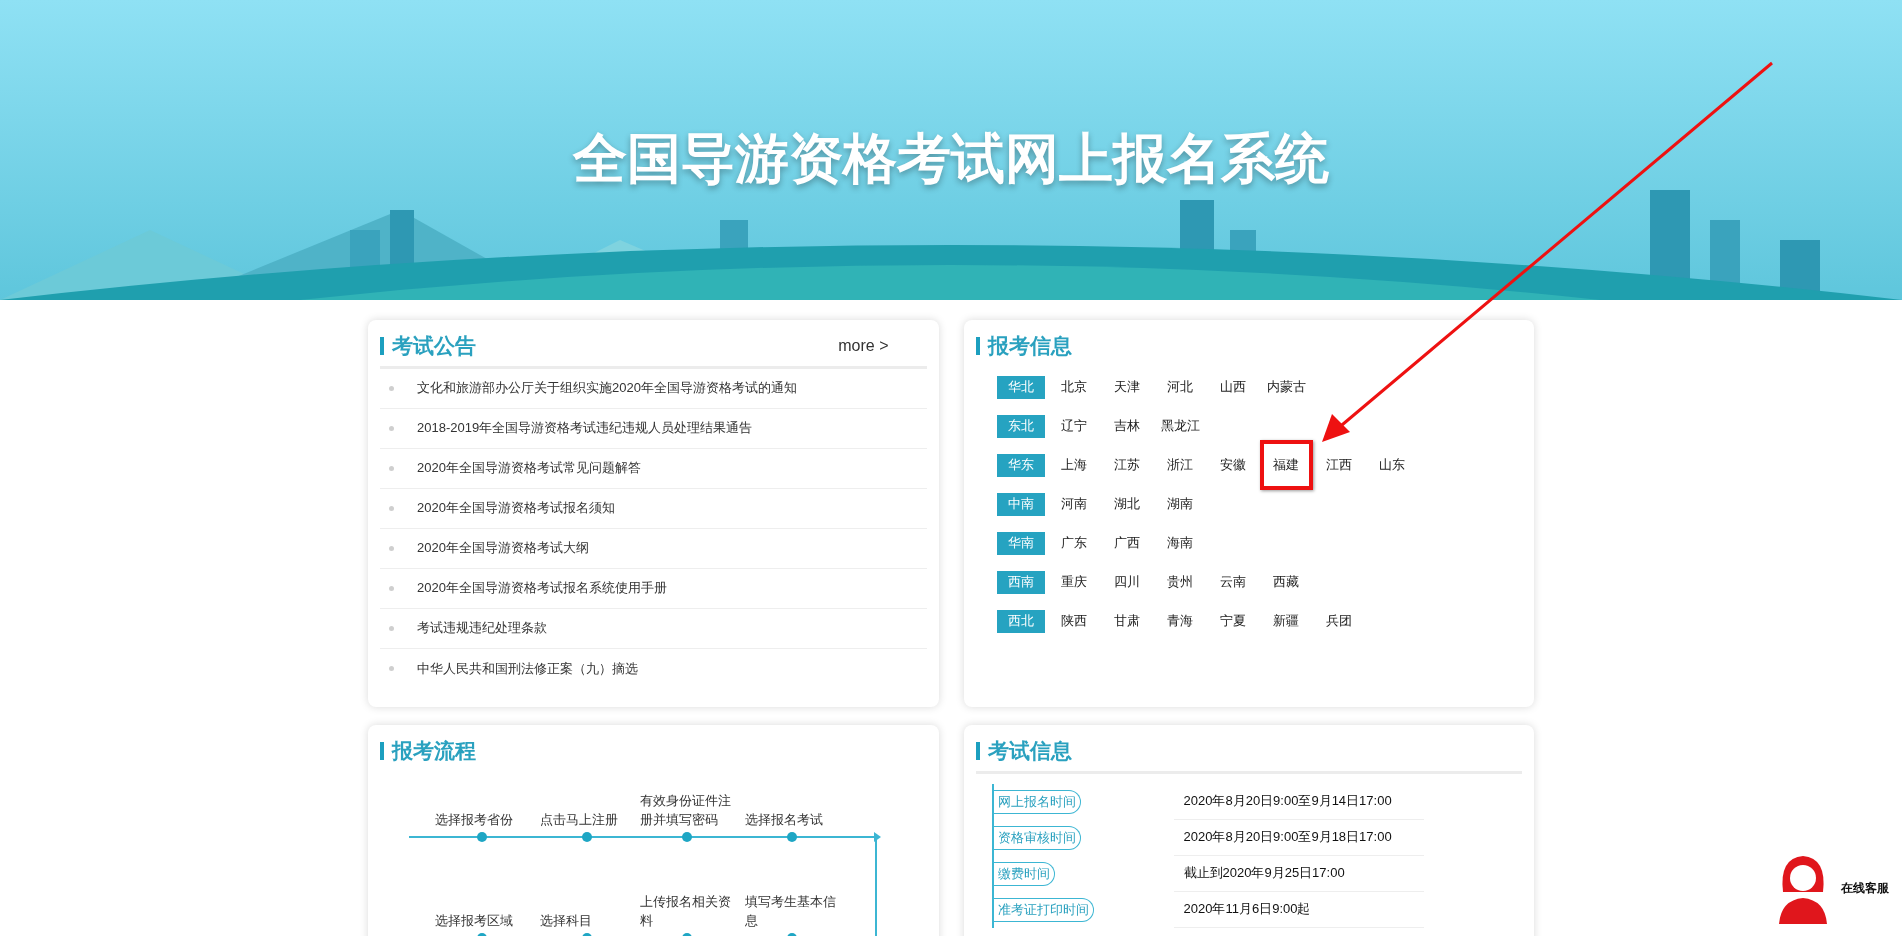 This screenshot has width=1902, height=936. I want to click on province-link: 海南, so click(1180, 543).